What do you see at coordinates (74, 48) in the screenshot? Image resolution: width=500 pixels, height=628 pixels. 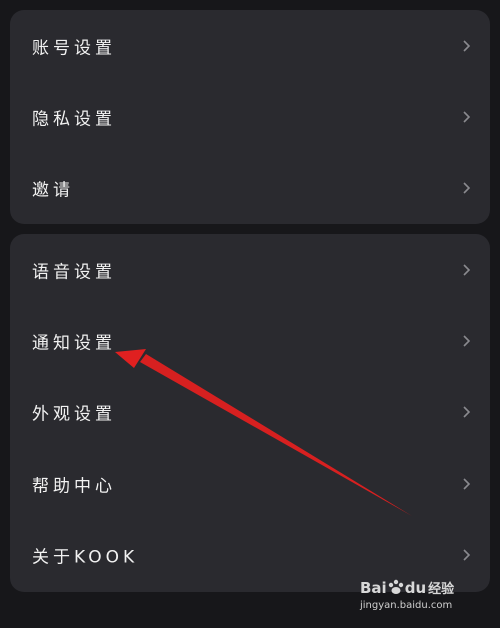 I see `settings-row-account-label: 账号设置` at bounding box center [74, 48].